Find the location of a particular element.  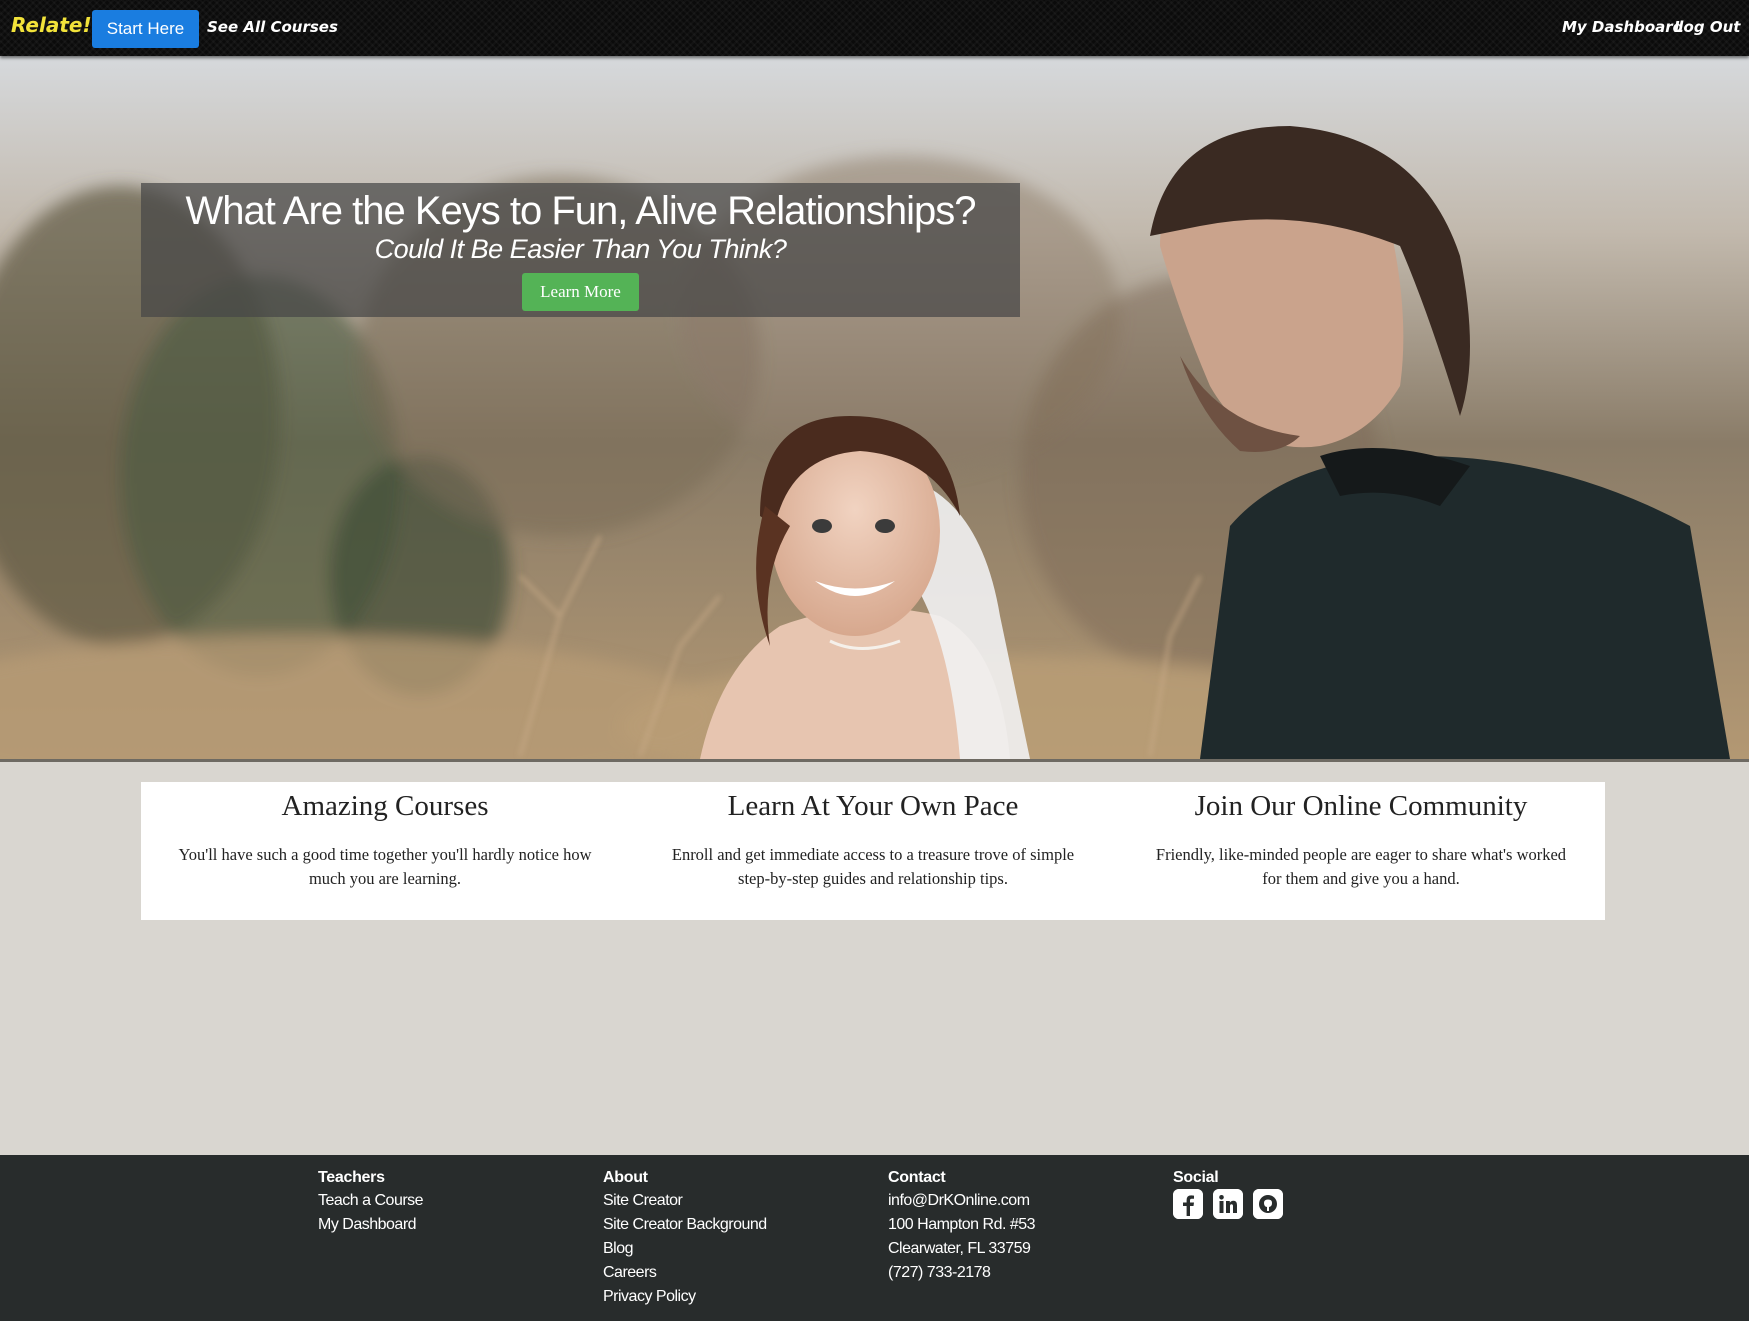

footer-heading: Teachers is located at coordinates (351, 1177).